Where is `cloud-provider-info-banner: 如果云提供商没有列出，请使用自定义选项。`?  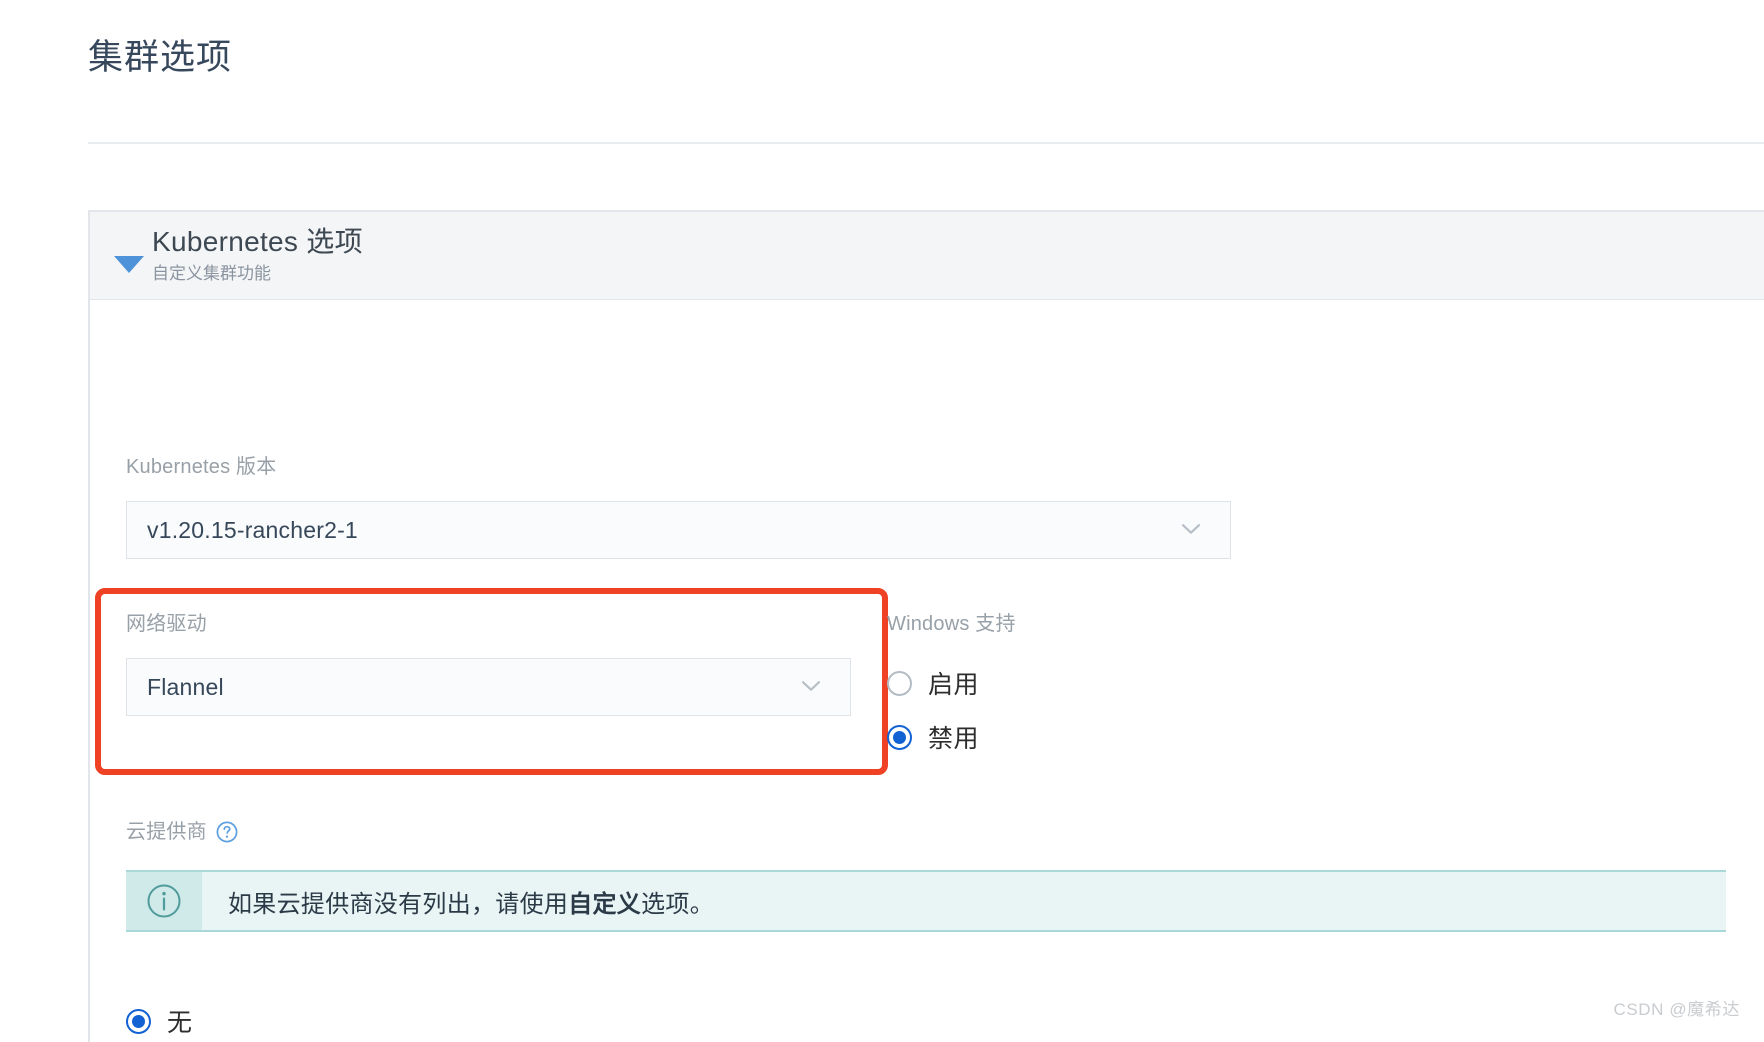 cloud-provider-info-banner: 如果云提供商没有列出，请使用自定义选项。 is located at coordinates (926, 901).